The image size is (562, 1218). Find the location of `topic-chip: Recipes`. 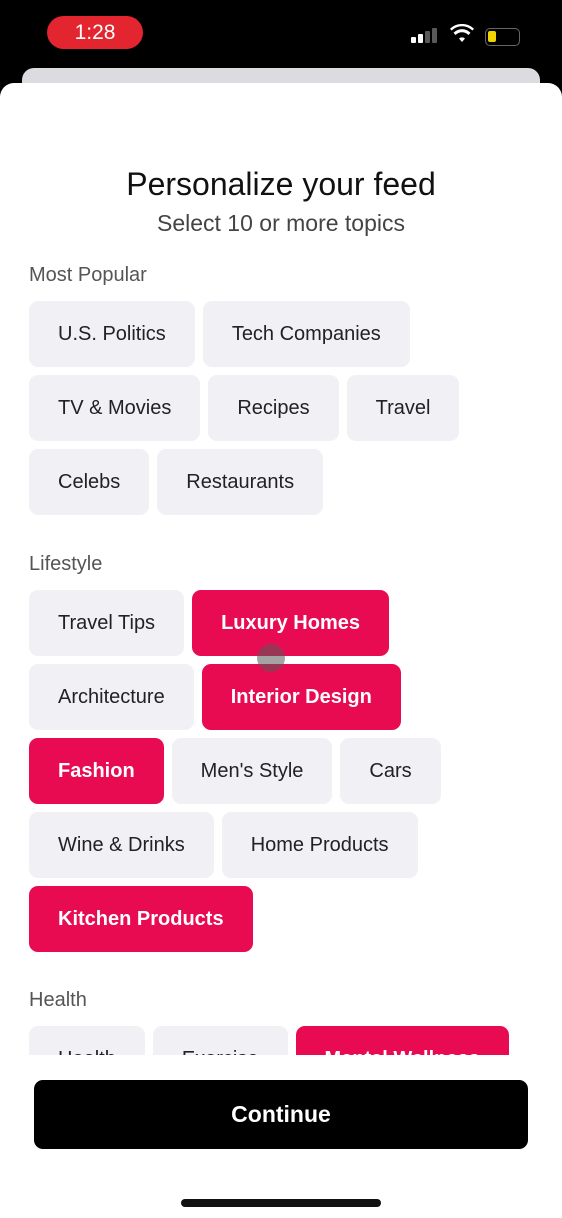

topic-chip: Recipes is located at coordinates (273, 408).